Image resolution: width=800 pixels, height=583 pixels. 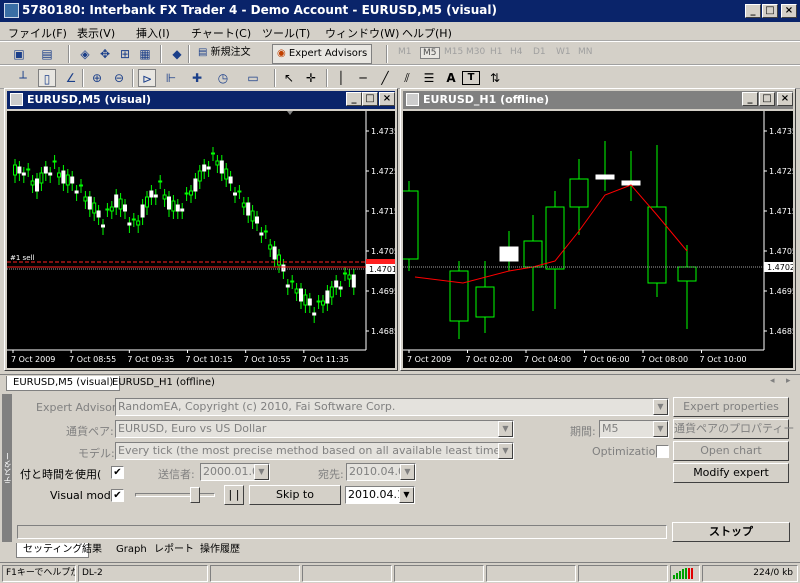 I want to click on charts-toolbar: ┴ ▯ ∠ ⊕ ⊖ ⊳ ⊩ ✚ ◷ ▭ ↖ ✛ │ ─ ╱ ⫽ ☰ A T ⇅, so click(x=400, y=77).